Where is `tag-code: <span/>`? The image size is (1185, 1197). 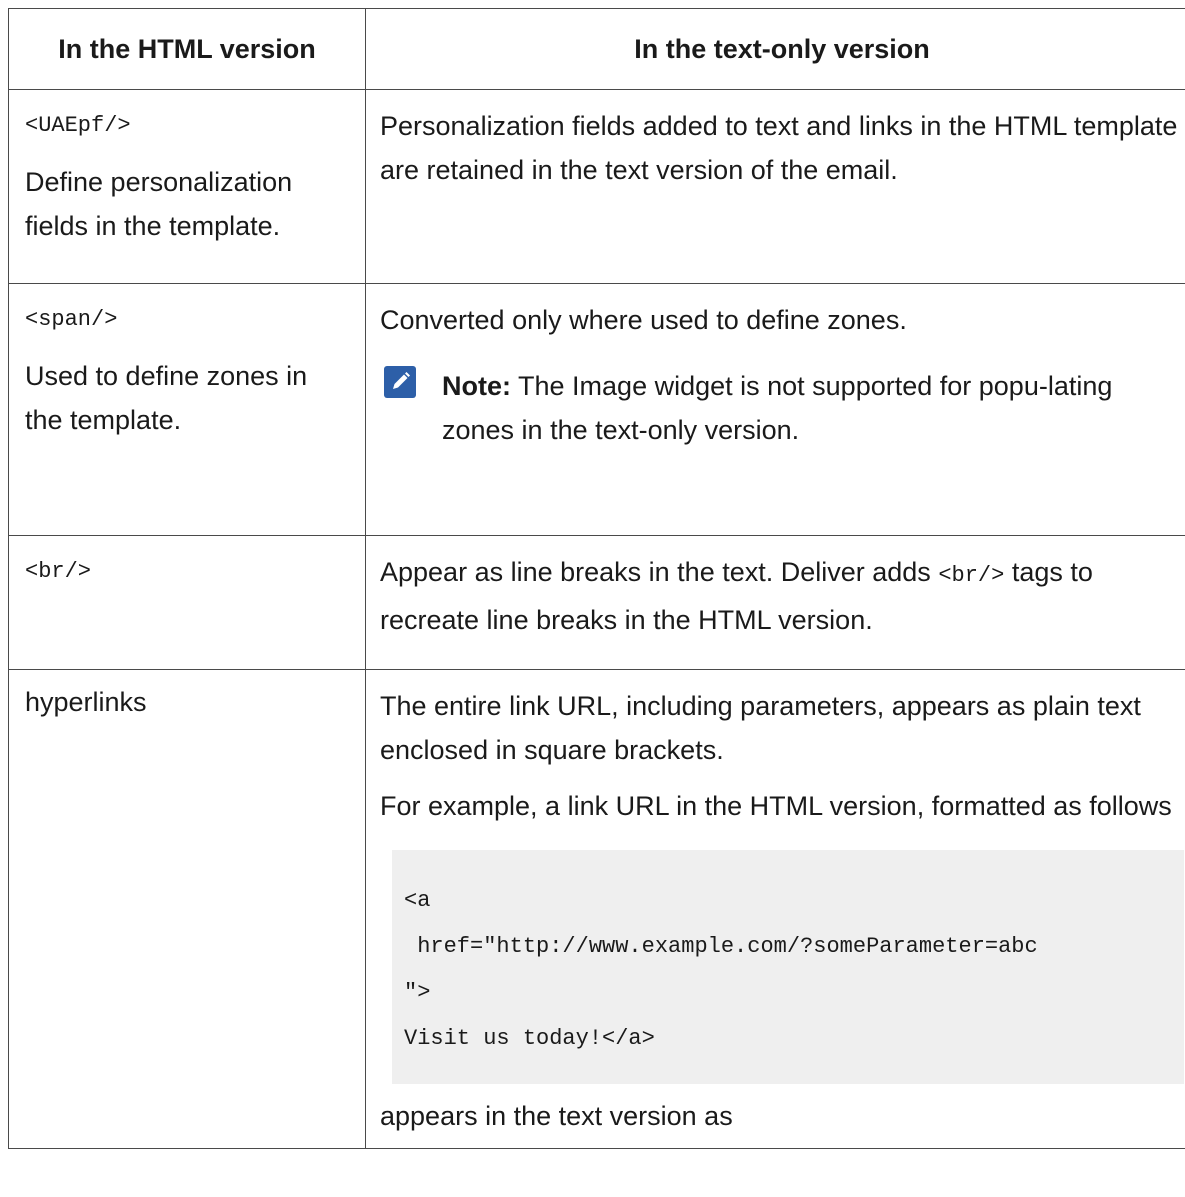 tag-code: <span/> is located at coordinates (71, 319).